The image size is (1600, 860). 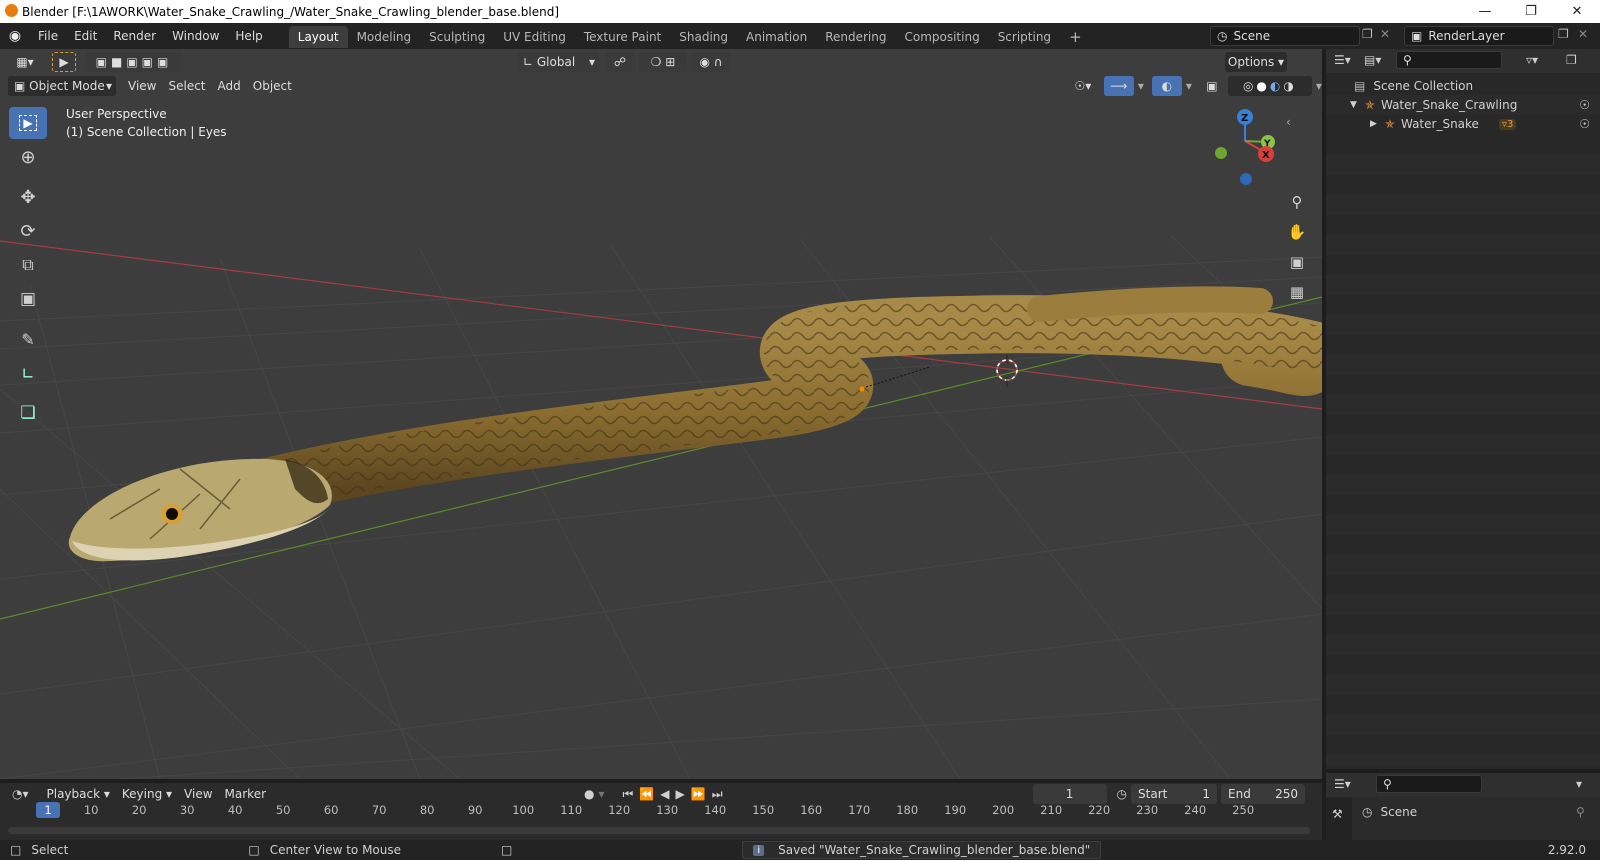 I want to click on tab-compositing: Compositing, so click(x=941, y=37).